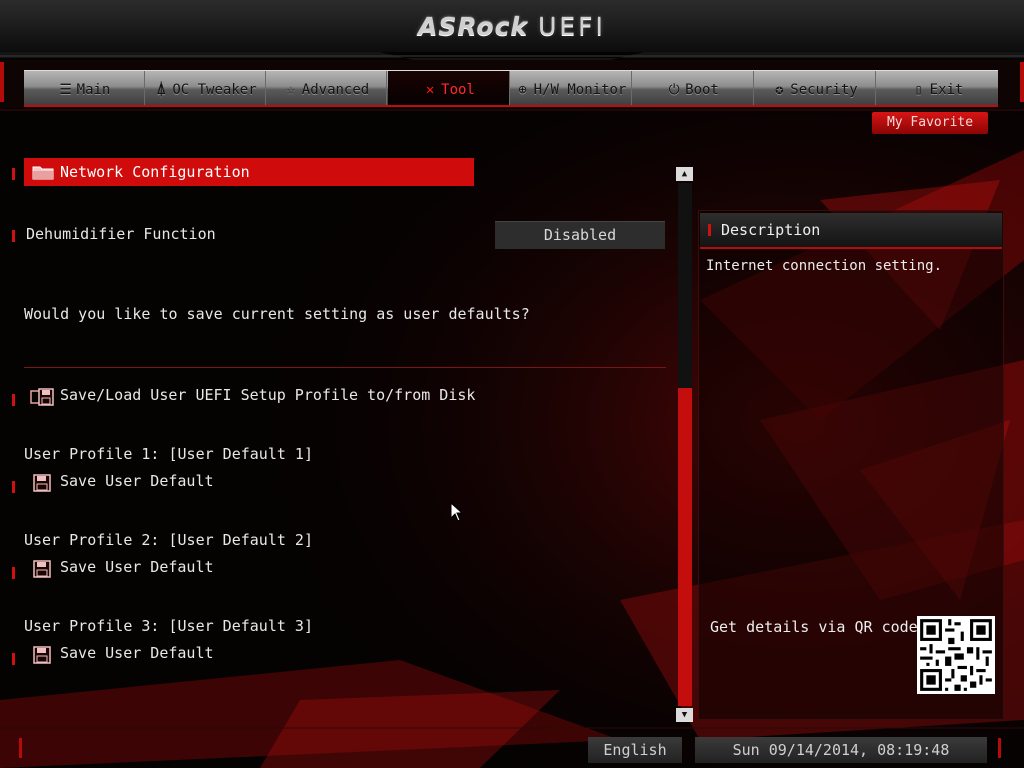 This screenshot has height=768, width=1024. I want to click on language-button: English, so click(635, 750).